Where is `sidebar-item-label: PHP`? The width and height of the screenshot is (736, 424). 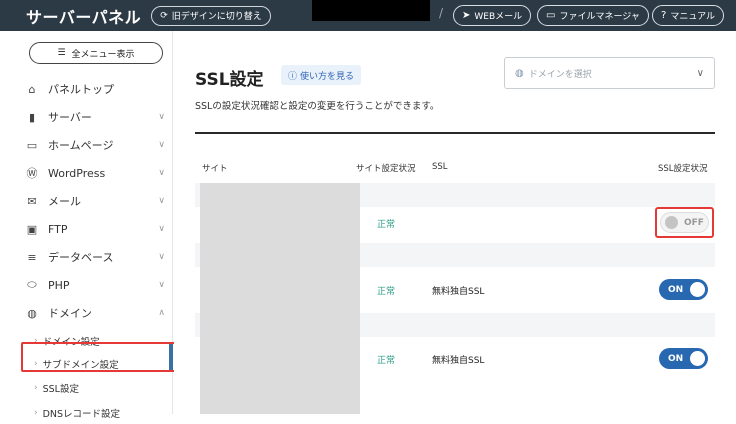
sidebar-item-label: PHP is located at coordinates (59, 285).